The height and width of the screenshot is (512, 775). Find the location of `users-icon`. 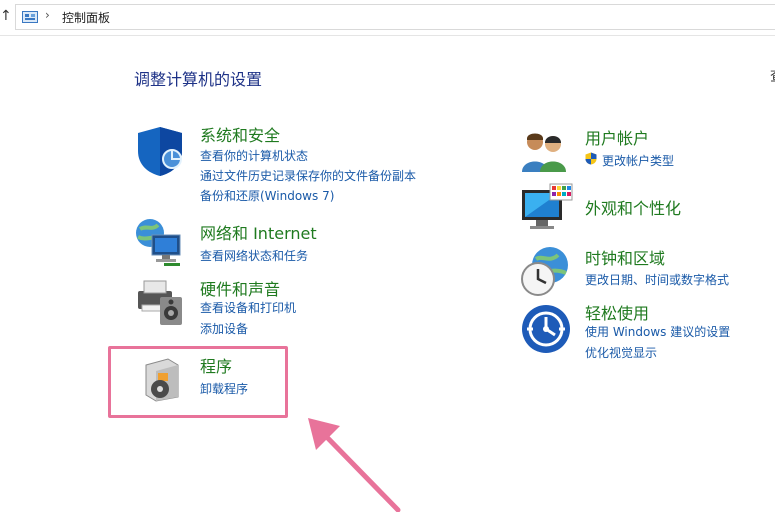

users-icon is located at coordinates (544, 152).